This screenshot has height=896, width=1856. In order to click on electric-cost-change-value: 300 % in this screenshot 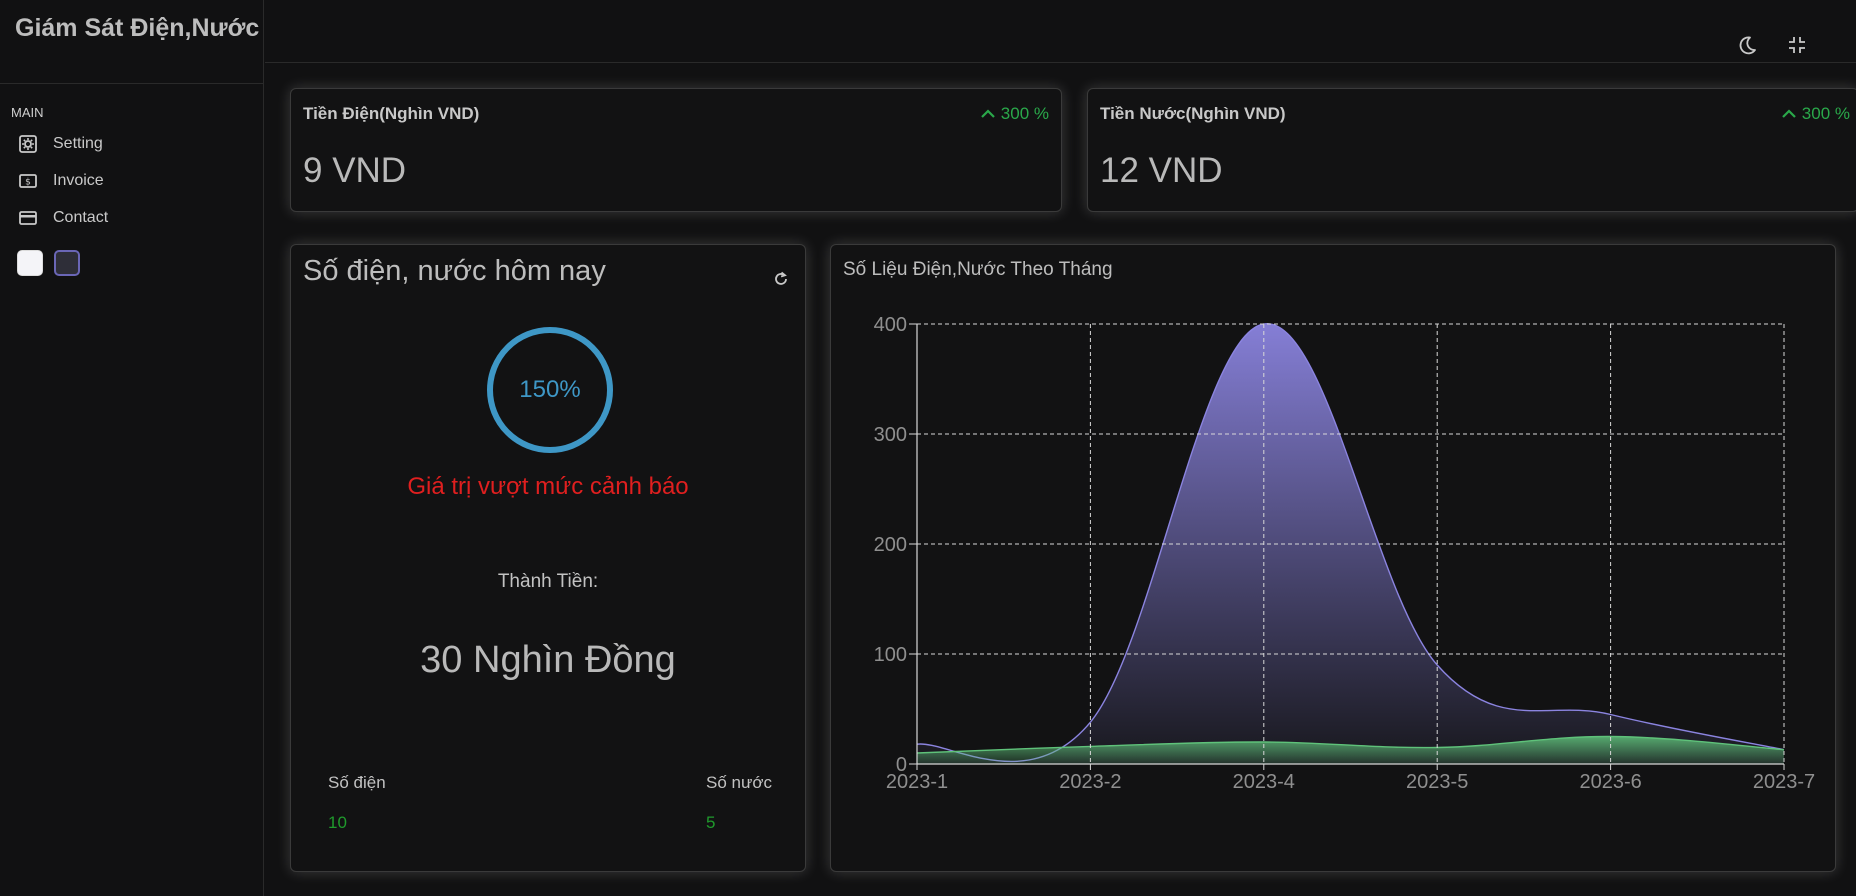, I will do `click(1024, 113)`.